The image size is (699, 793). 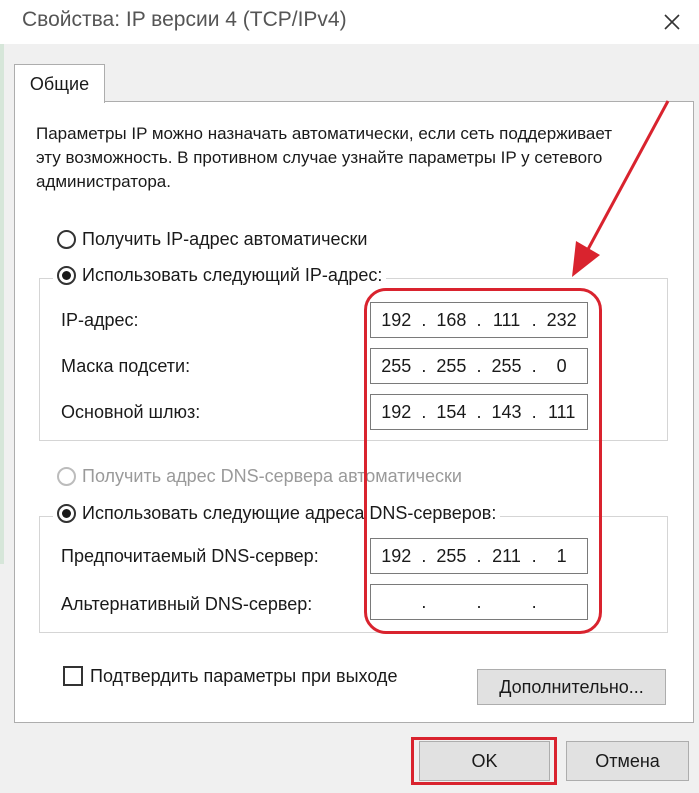 I want to click on radio-dns-auto-circle, so click(x=66, y=476).